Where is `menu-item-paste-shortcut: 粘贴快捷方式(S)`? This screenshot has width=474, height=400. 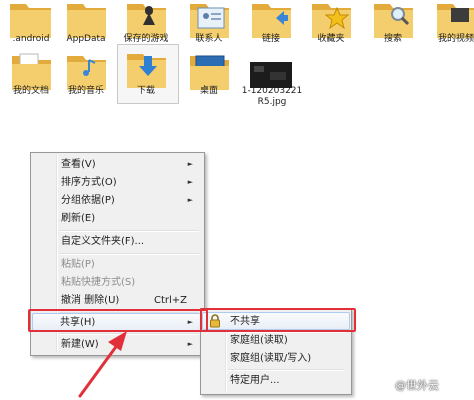
menu-item-paste-shortcut: 粘贴快捷方式(S) is located at coordinates (117, 282).